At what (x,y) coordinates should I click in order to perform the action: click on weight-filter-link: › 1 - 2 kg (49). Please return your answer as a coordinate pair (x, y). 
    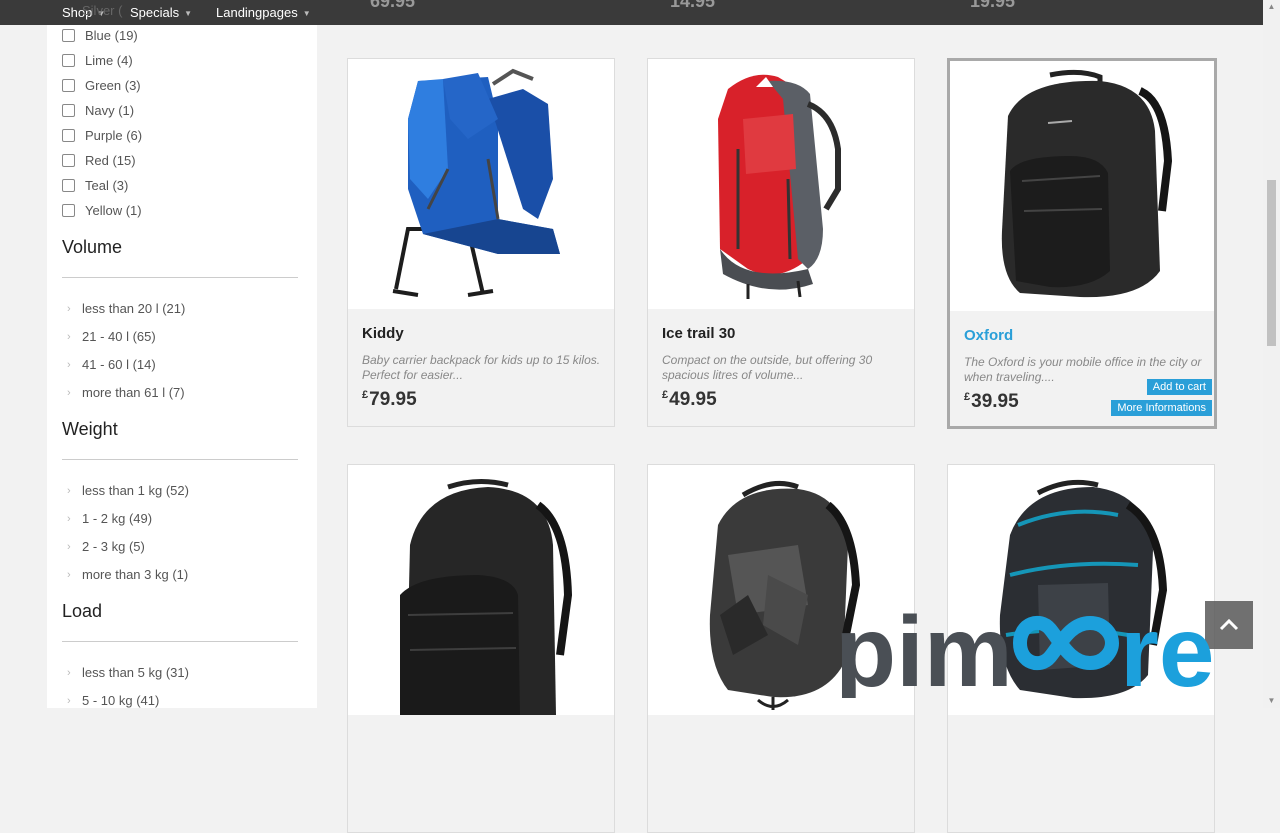
    Looking at the image, I should click on (109, 518).